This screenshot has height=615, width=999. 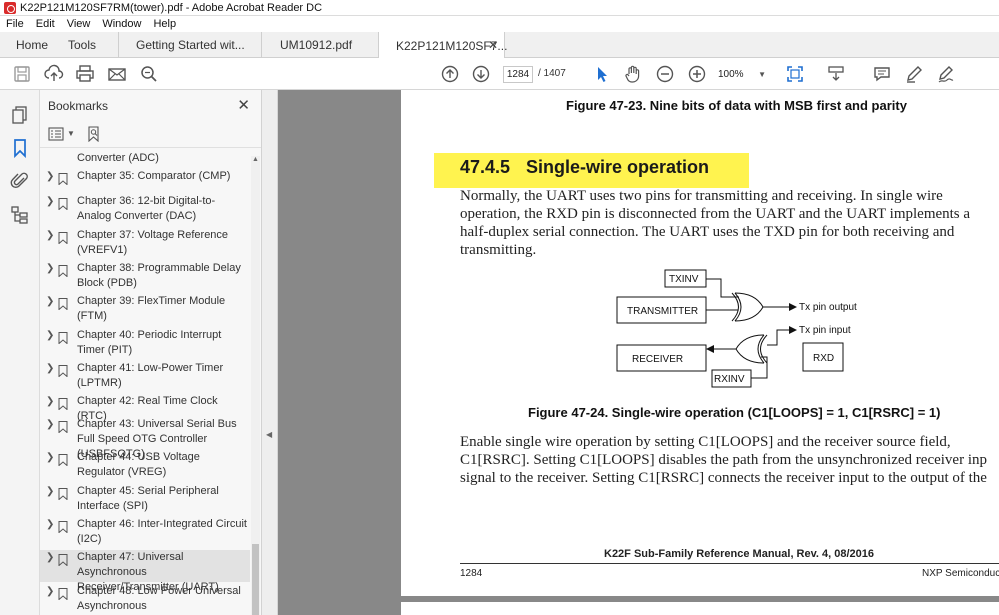 I want to click on options-menu-icon, so click(x=56, y=134).